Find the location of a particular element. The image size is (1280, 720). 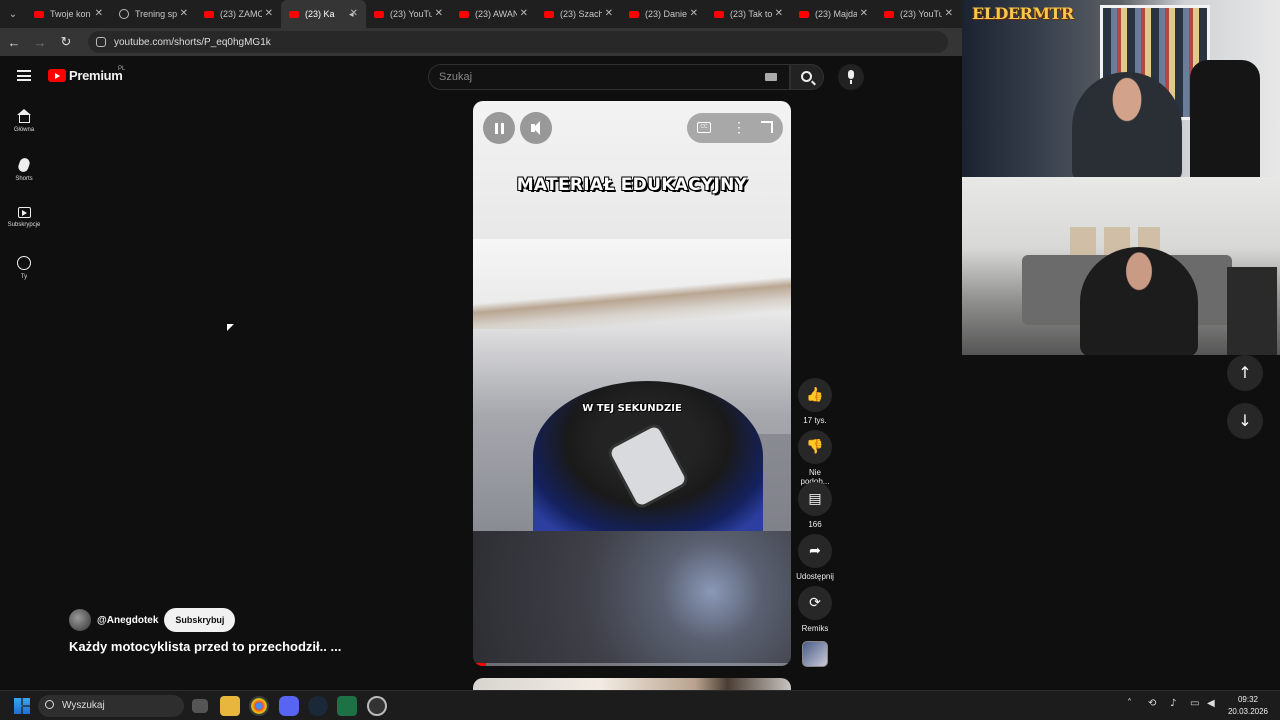

tab-search-icon: ⌄ is located at coordinates (13, 14).